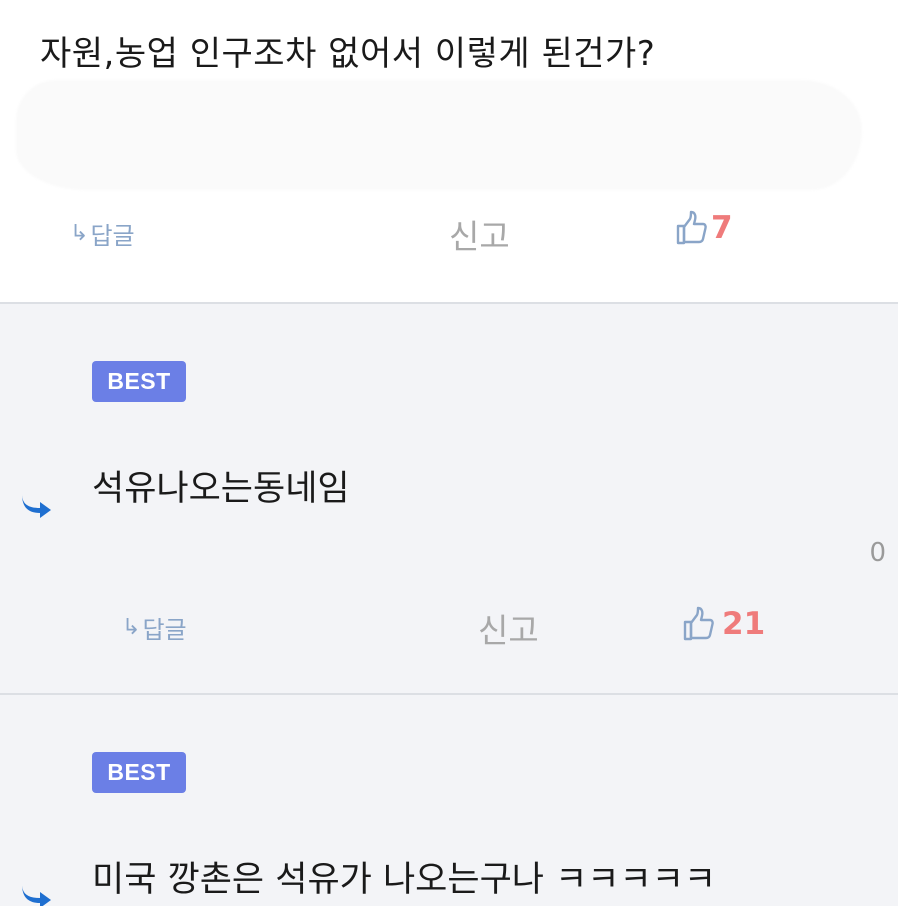  What do you see at coordinates (221, 489) in the screenshot?
I see `comment-text: 석유나오는동네임` at bounding box center [221, 489].